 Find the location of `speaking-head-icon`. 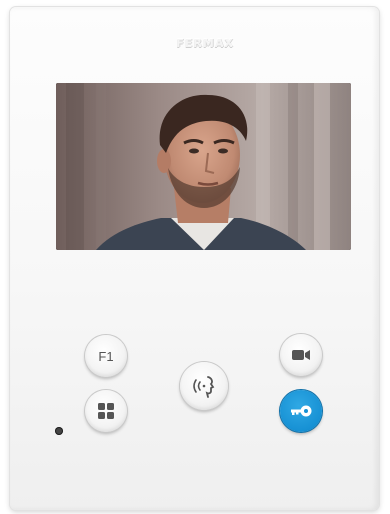

speaking-head-icon is located at coordinates (204, 386).